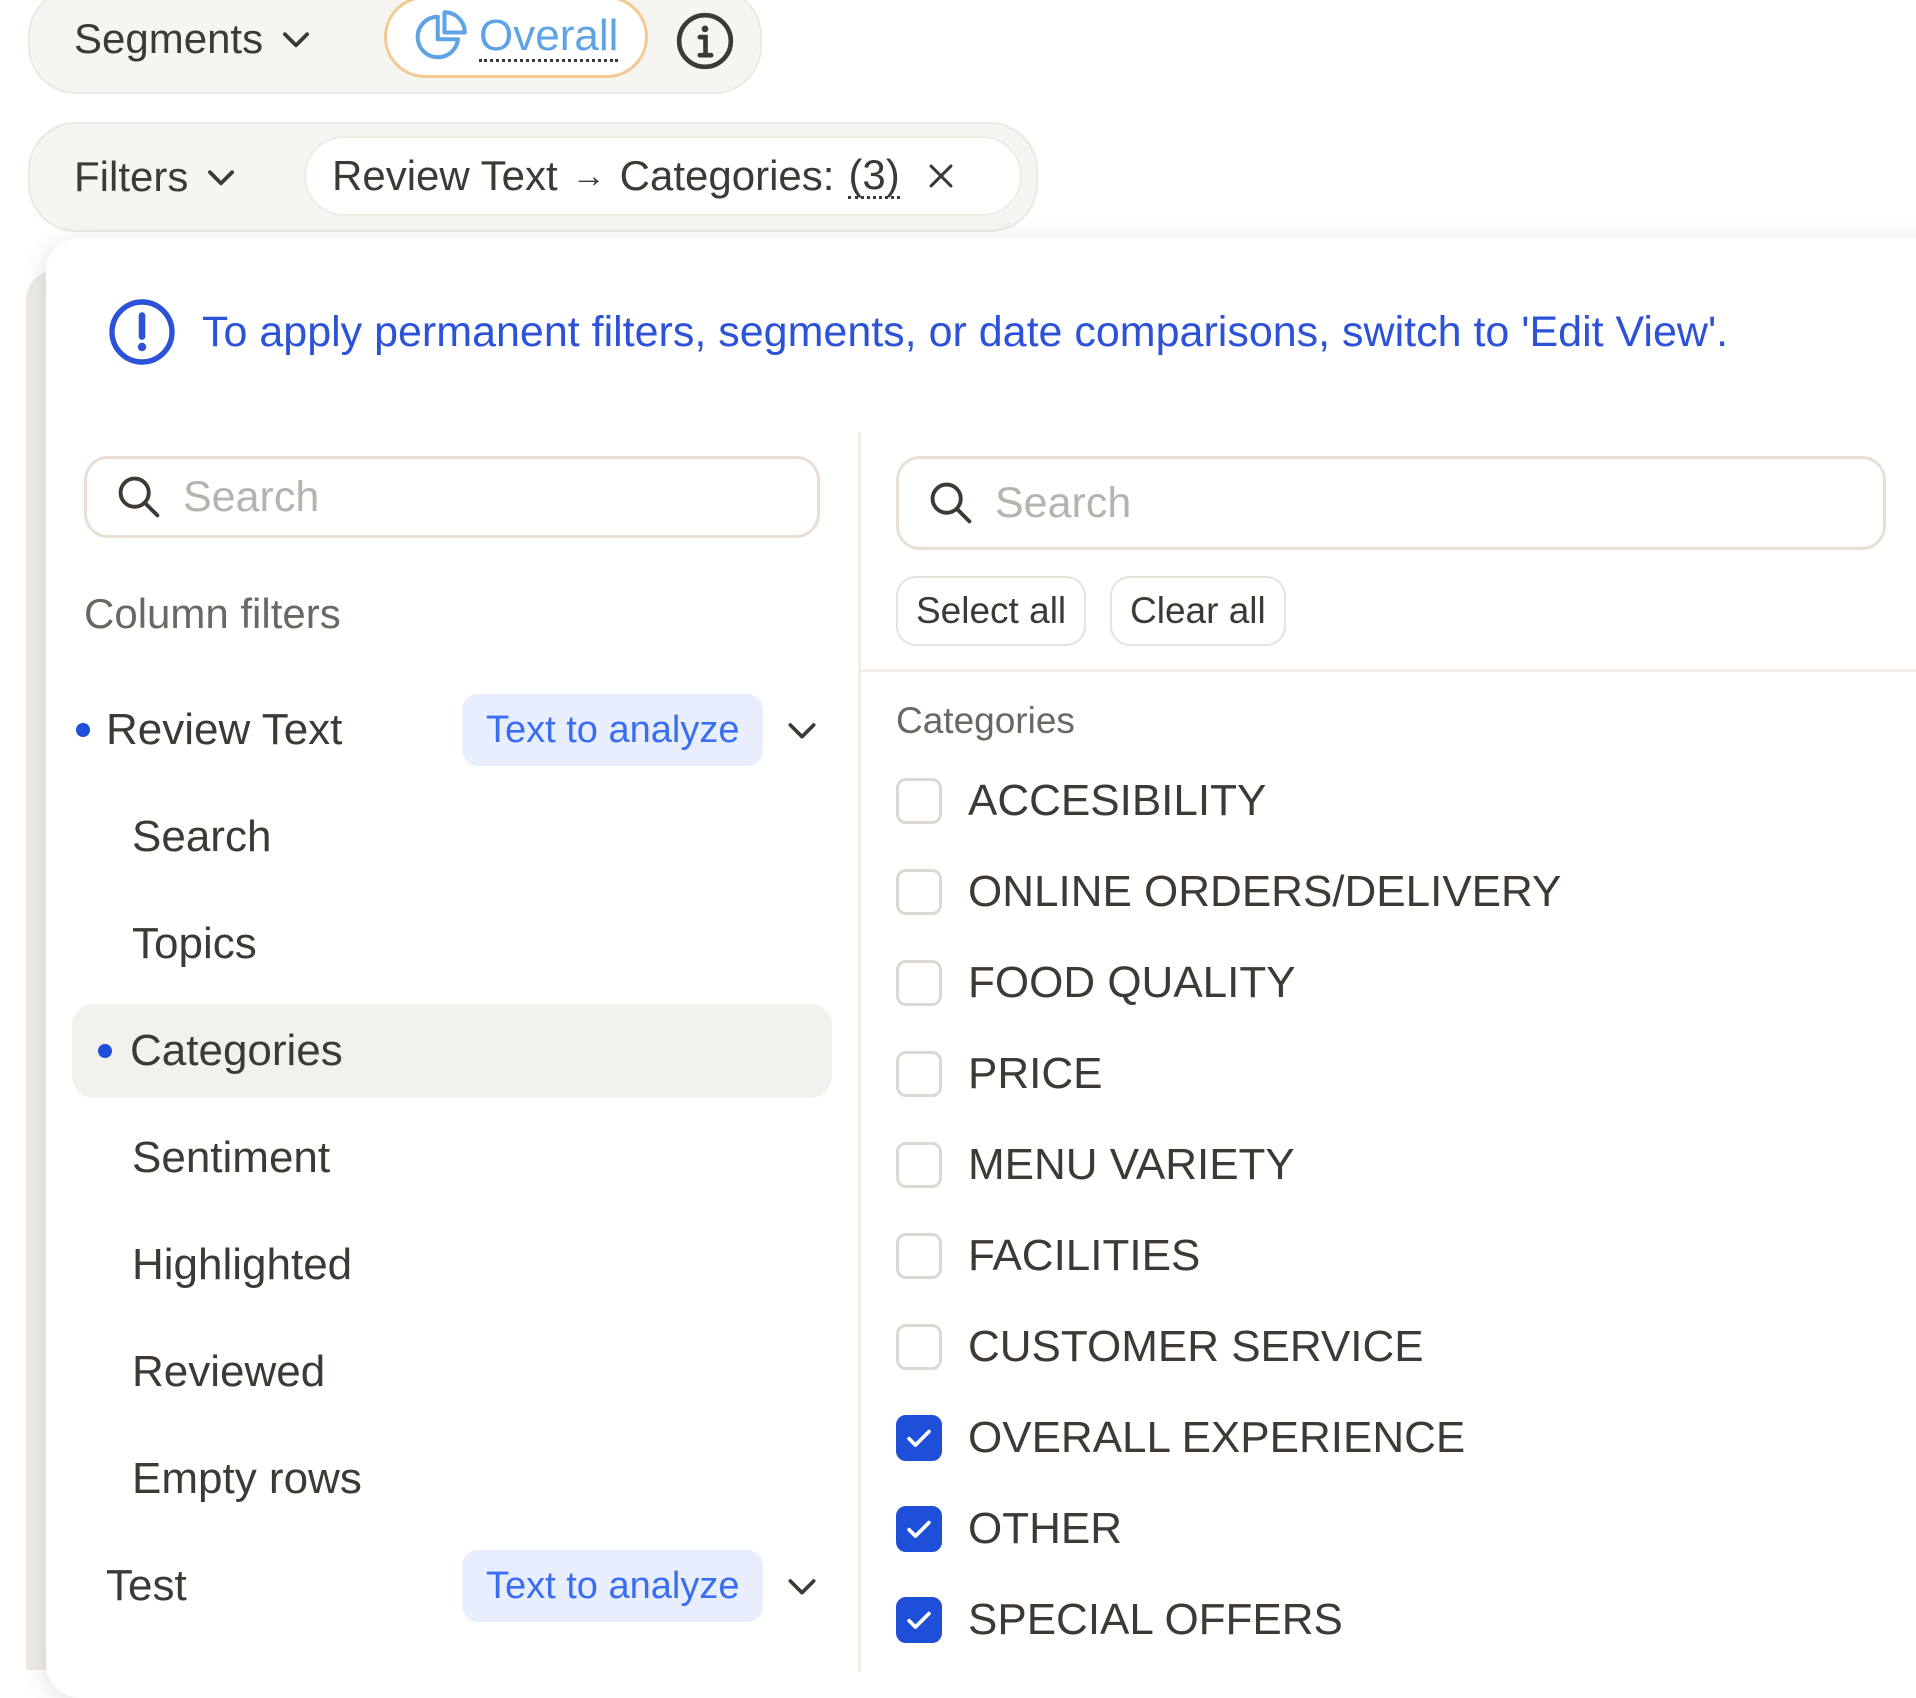 The height and width of the screenshot is (1698, 1916). I want to click on filter-chip-column: Review Text, so click(445, 175).